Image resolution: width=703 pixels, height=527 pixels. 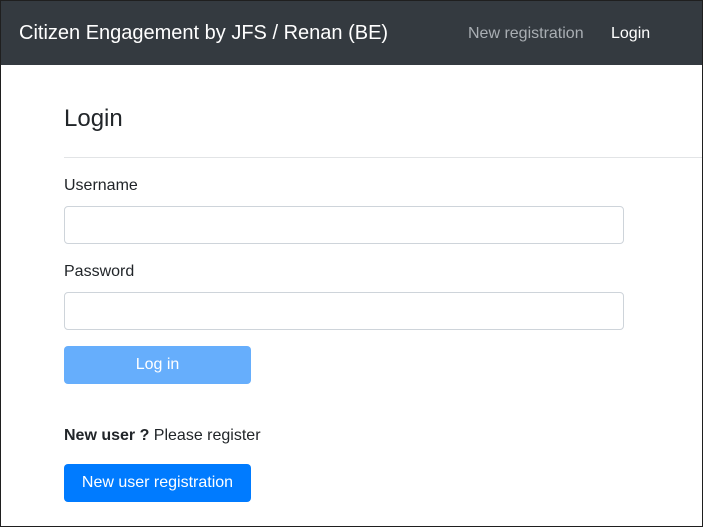 I want to click on username-input, so click(x=344, y=225).